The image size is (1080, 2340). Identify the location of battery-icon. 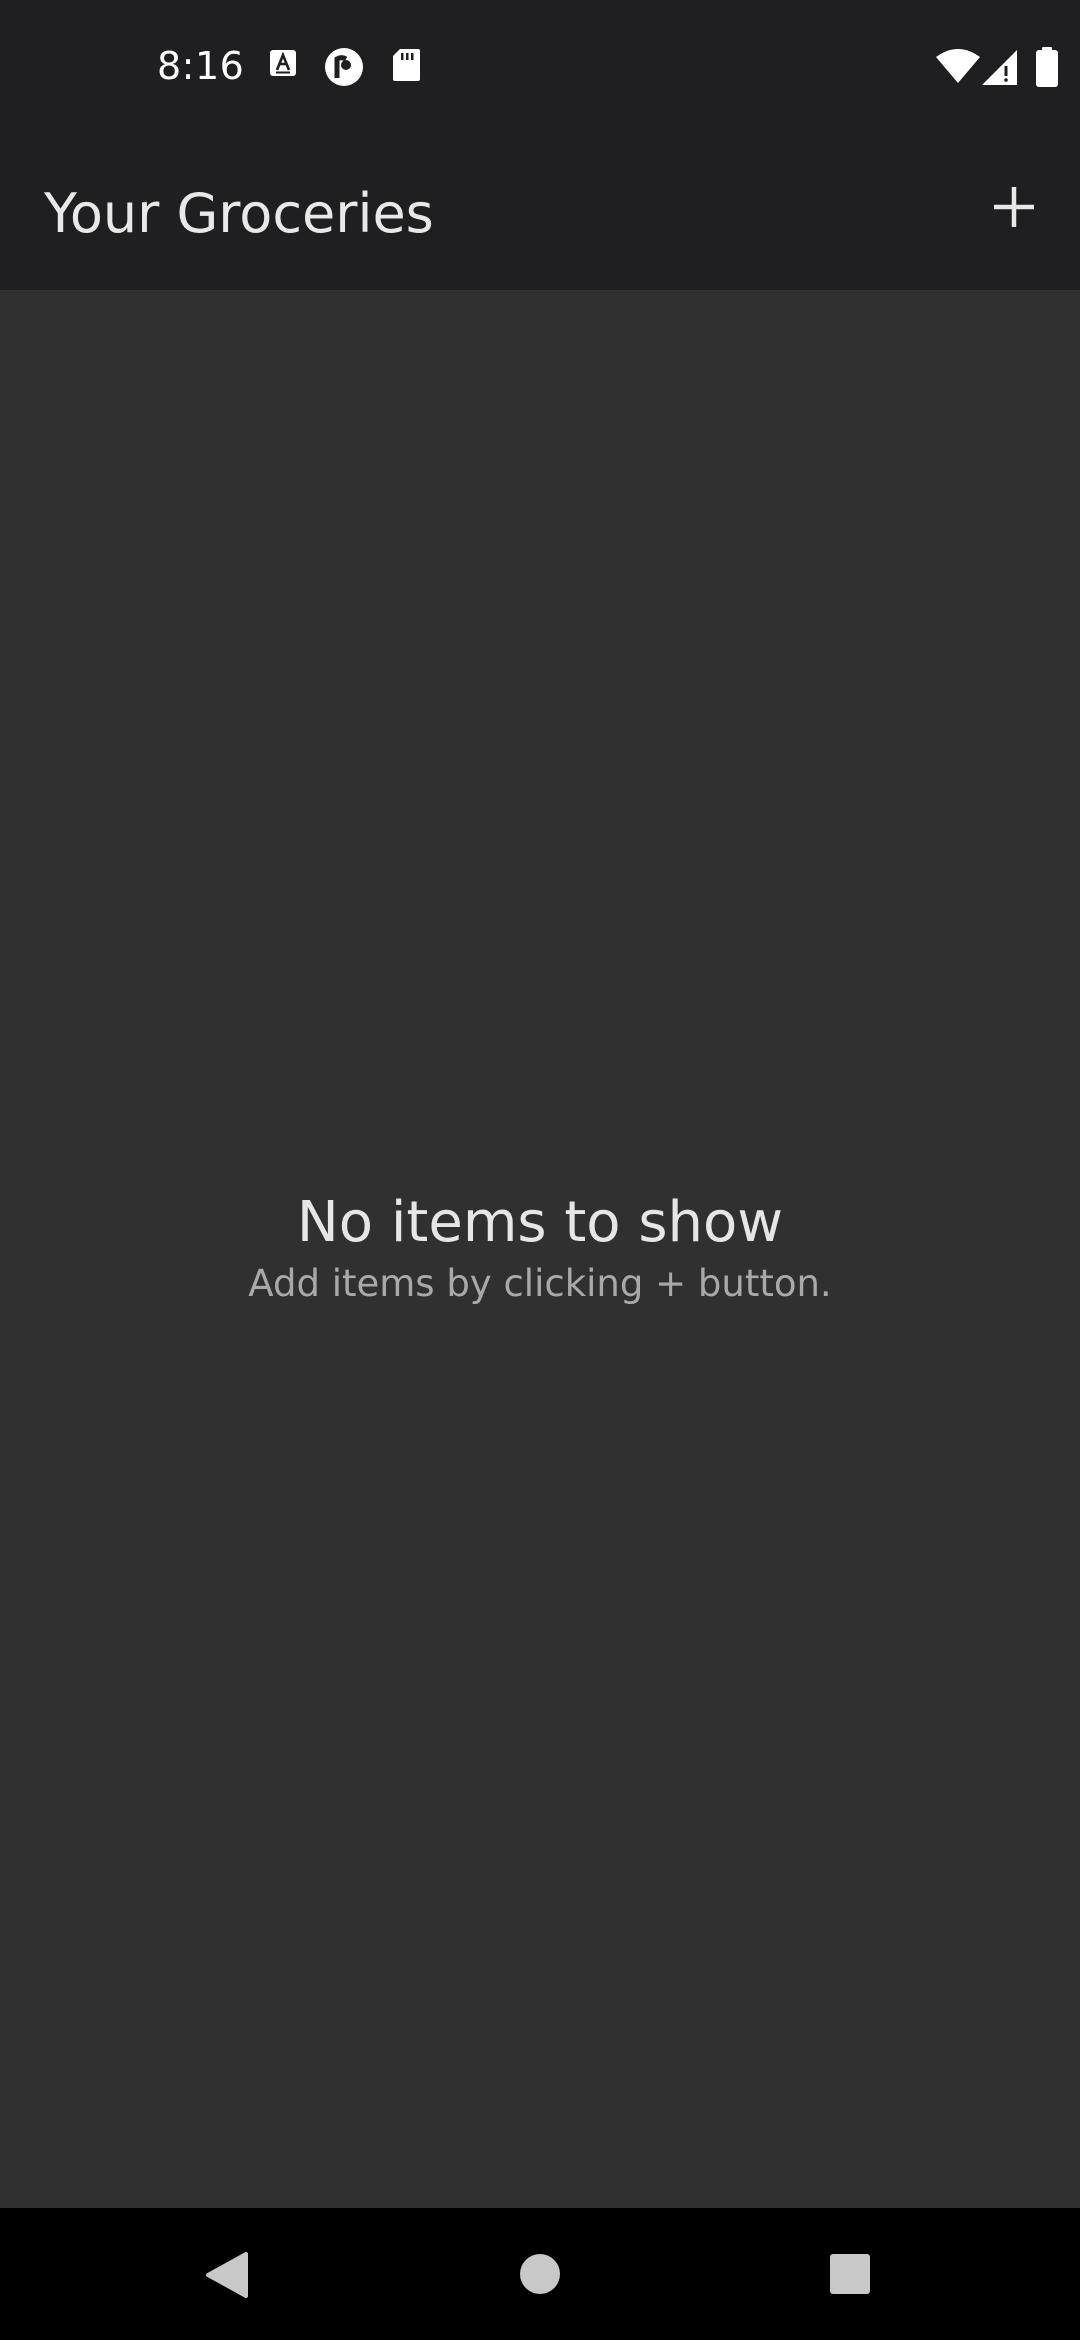
(1047, 69).